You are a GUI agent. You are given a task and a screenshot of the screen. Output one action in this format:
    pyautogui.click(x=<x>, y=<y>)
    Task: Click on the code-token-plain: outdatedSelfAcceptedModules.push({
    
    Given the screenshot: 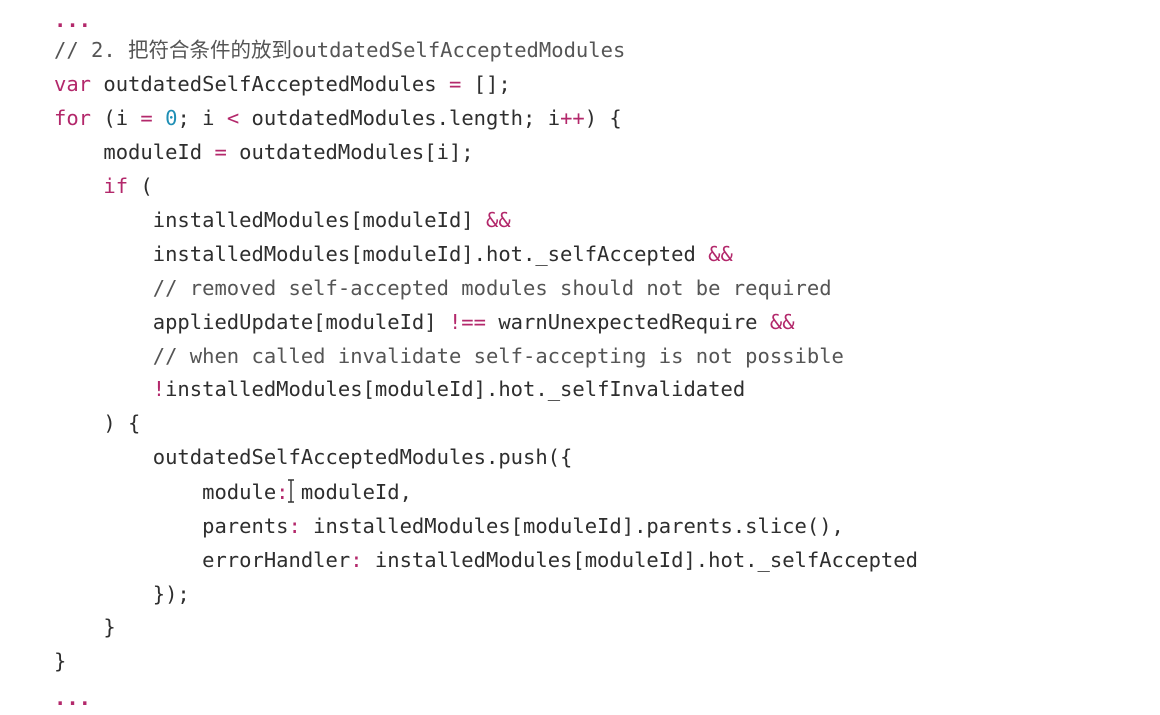 What is the action you would take?
    pyautogui.click(x=313, y=457)
    